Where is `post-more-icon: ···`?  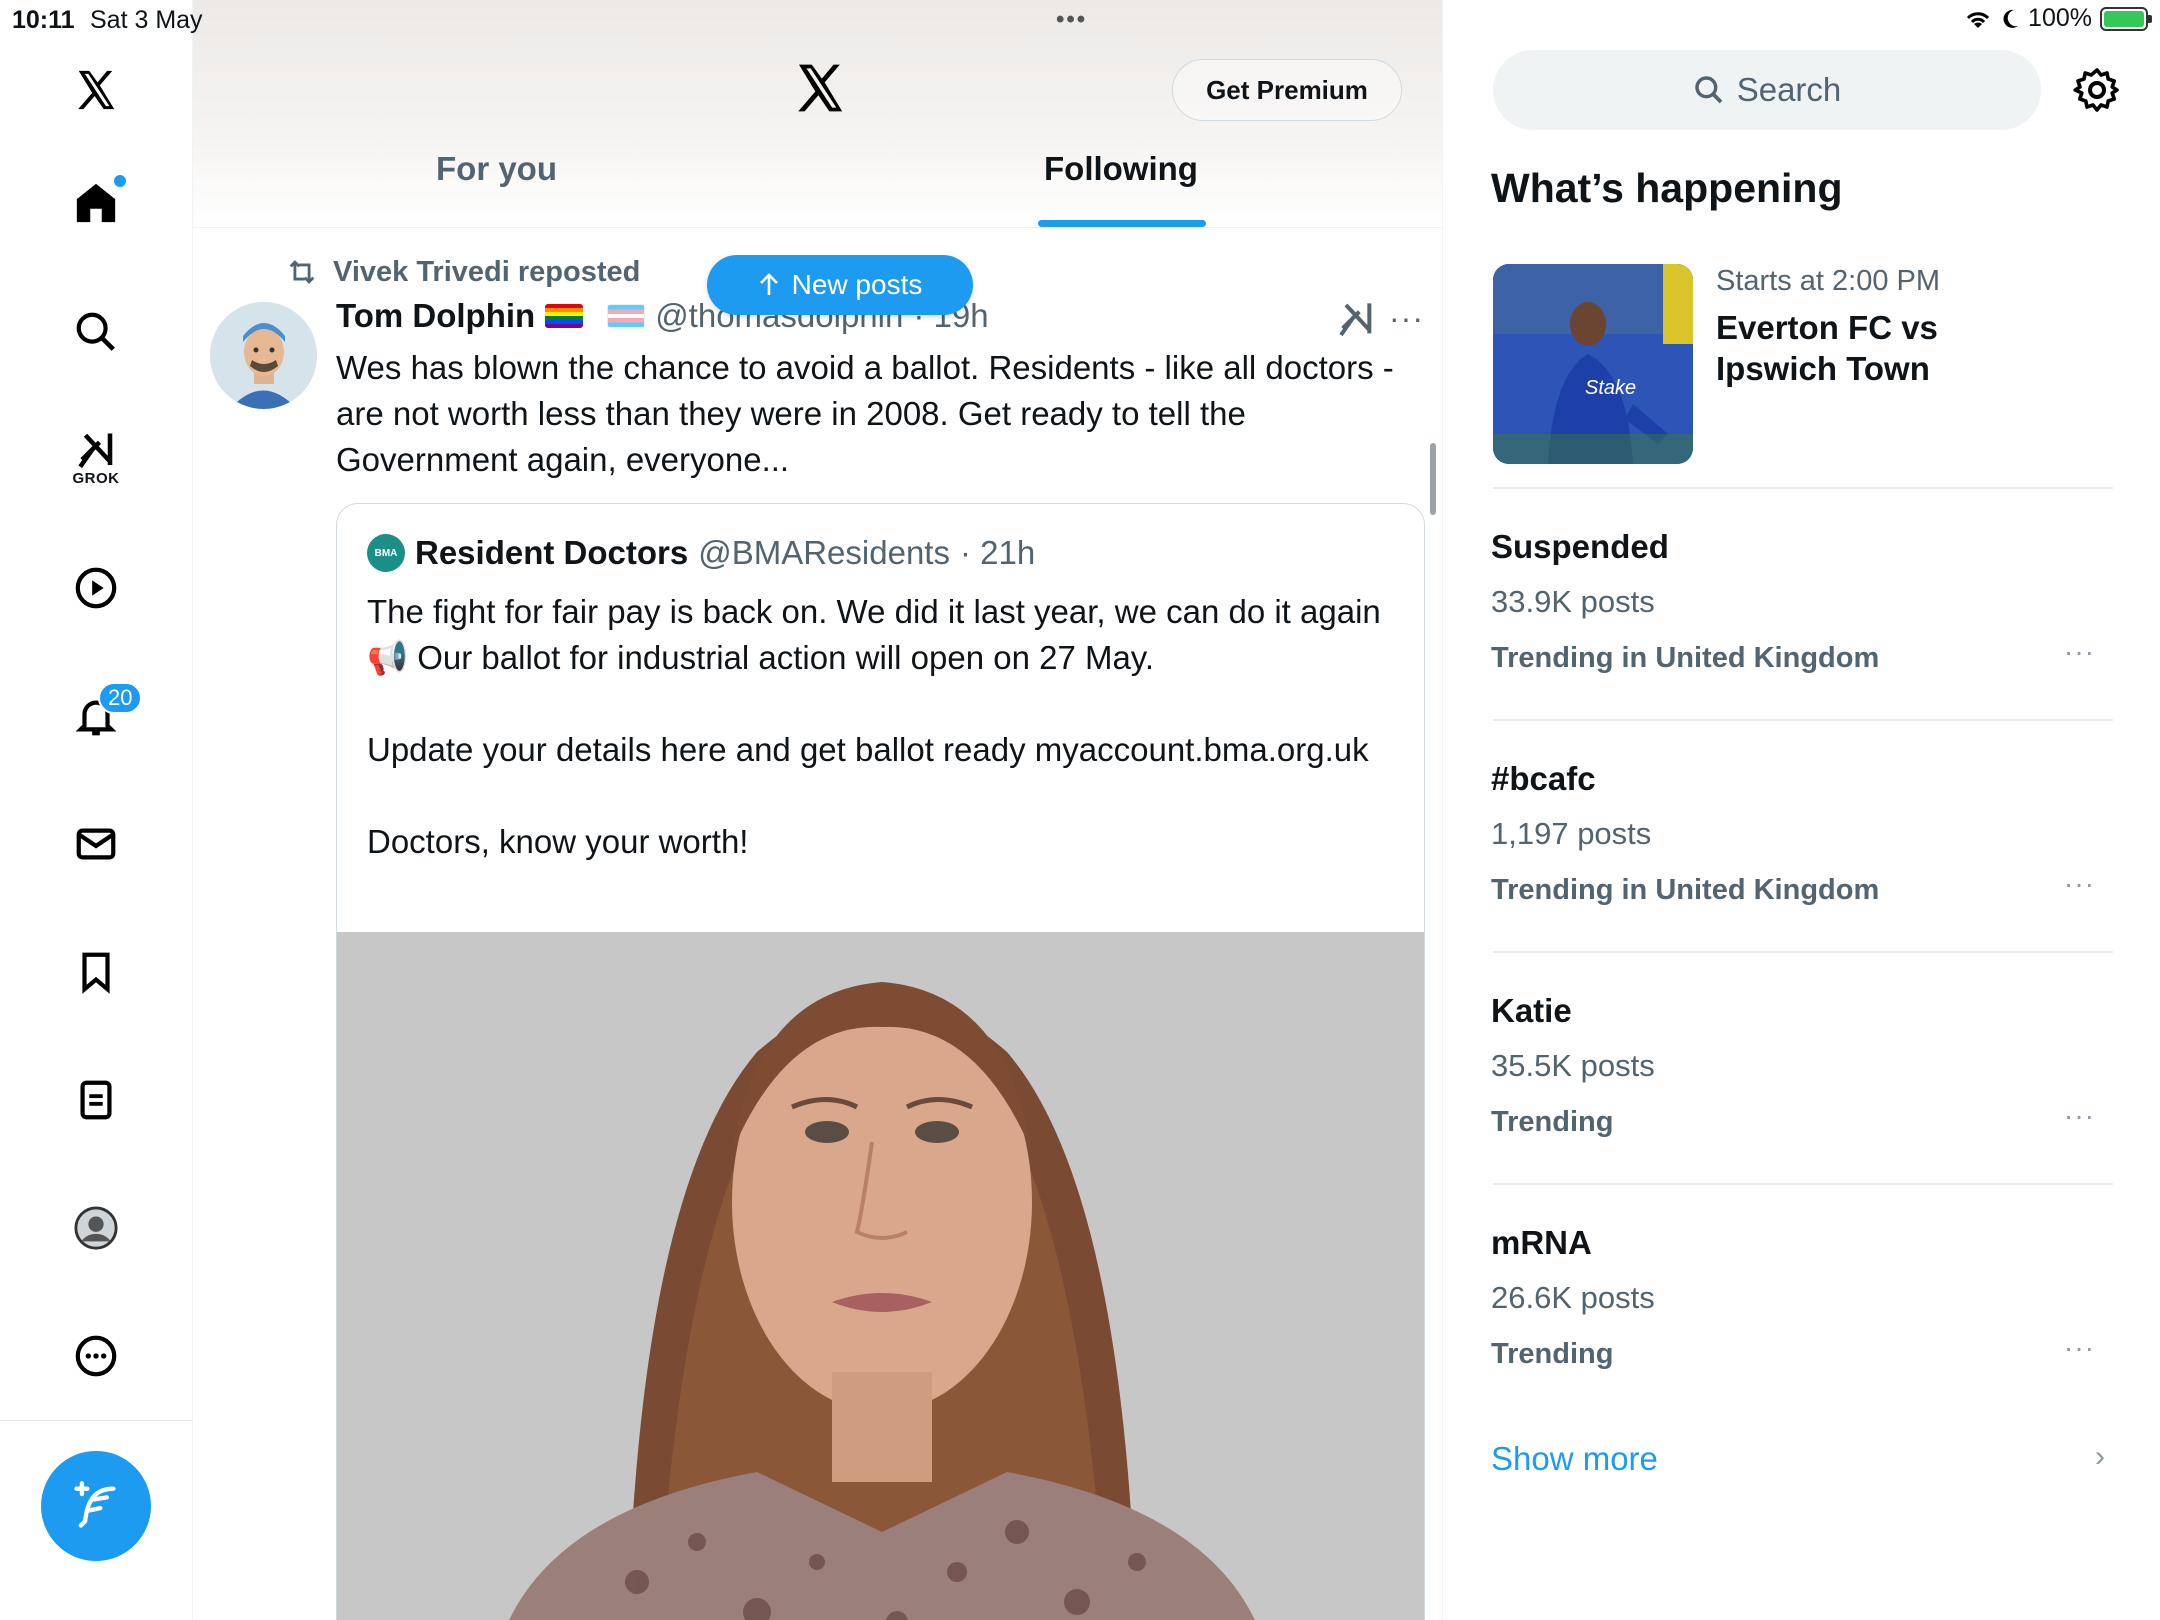 post-more-icon: ··· is located at coordinates (1406, 318).